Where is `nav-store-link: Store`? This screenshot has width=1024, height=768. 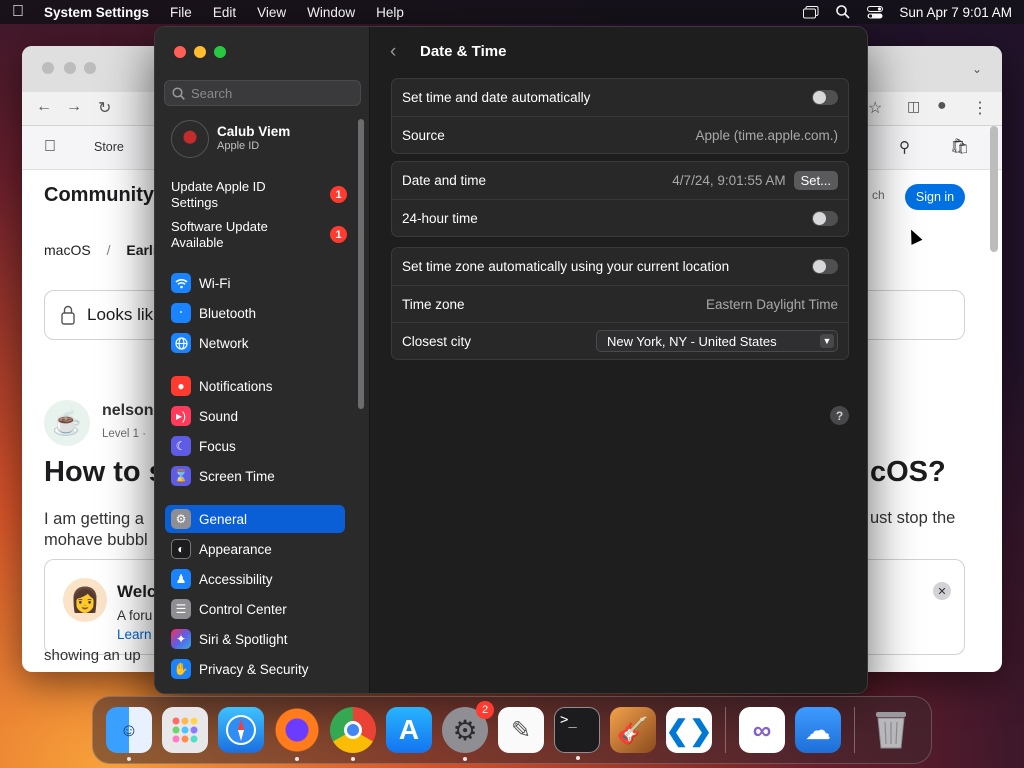 nav-store-link: Store is located at coordinates (109, 147).